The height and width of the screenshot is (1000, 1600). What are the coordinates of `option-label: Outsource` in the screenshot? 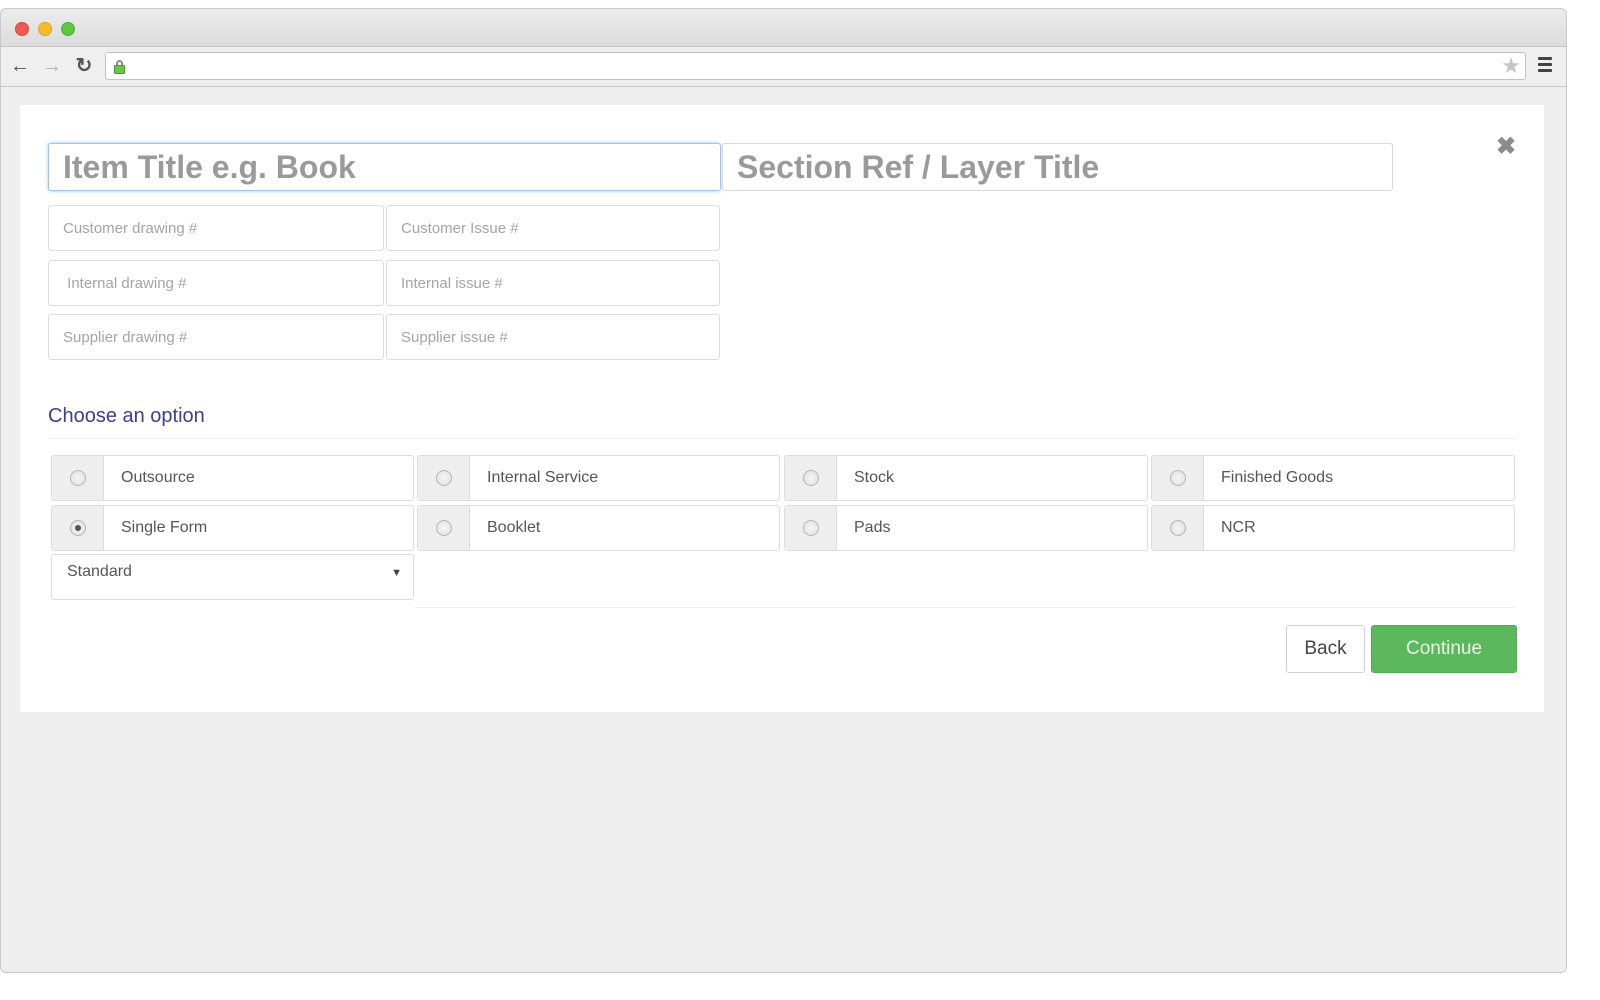 It's located at (158, 477).